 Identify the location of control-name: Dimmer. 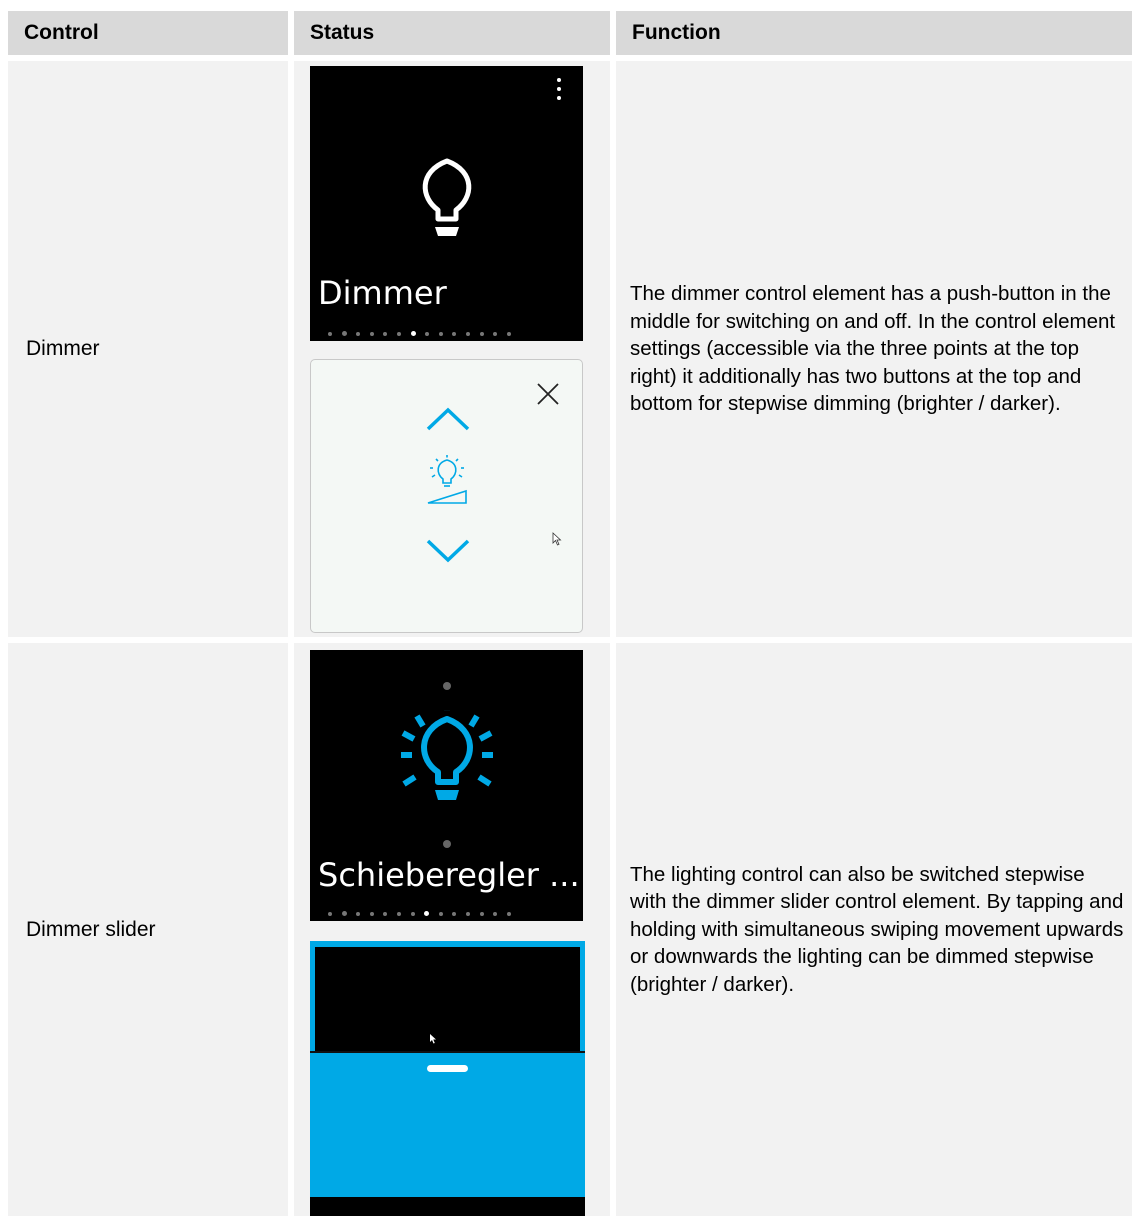
(63, 348).